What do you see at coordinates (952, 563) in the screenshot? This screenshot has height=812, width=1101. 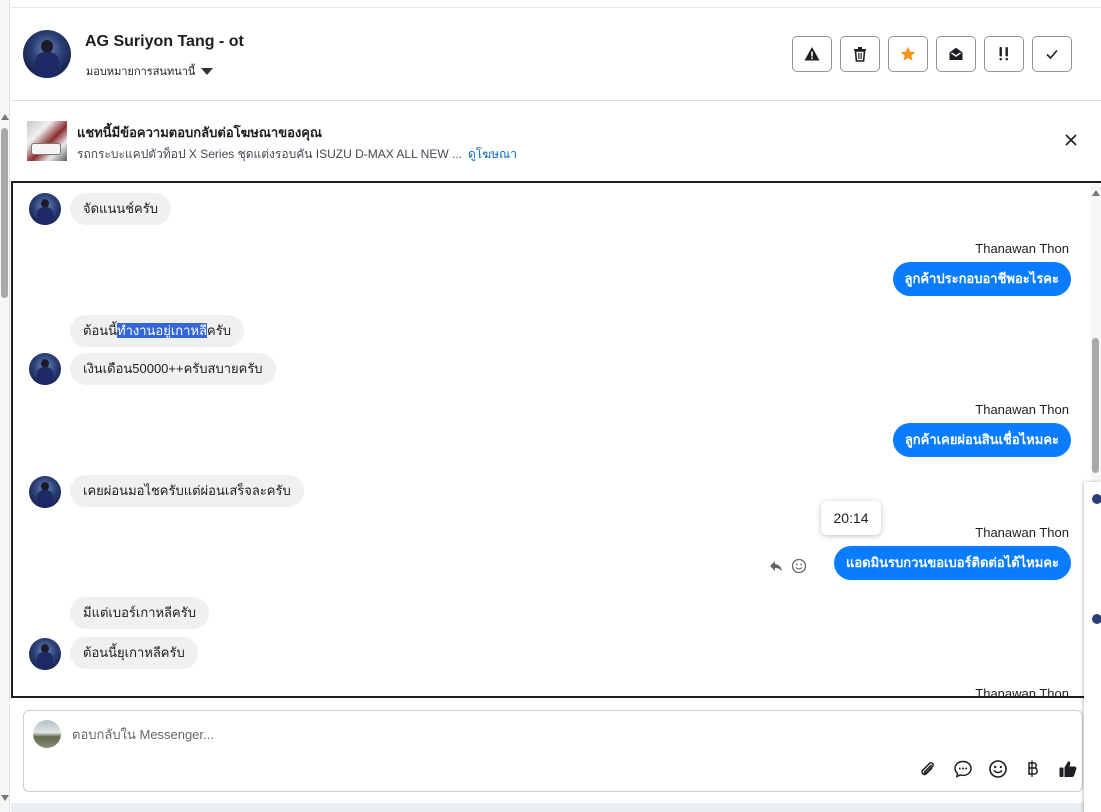 I see `agent-message: แอดมินรบกวนขอเบอร์ติดต่อได้ไหมคะ` at bounding box center [952, 563].